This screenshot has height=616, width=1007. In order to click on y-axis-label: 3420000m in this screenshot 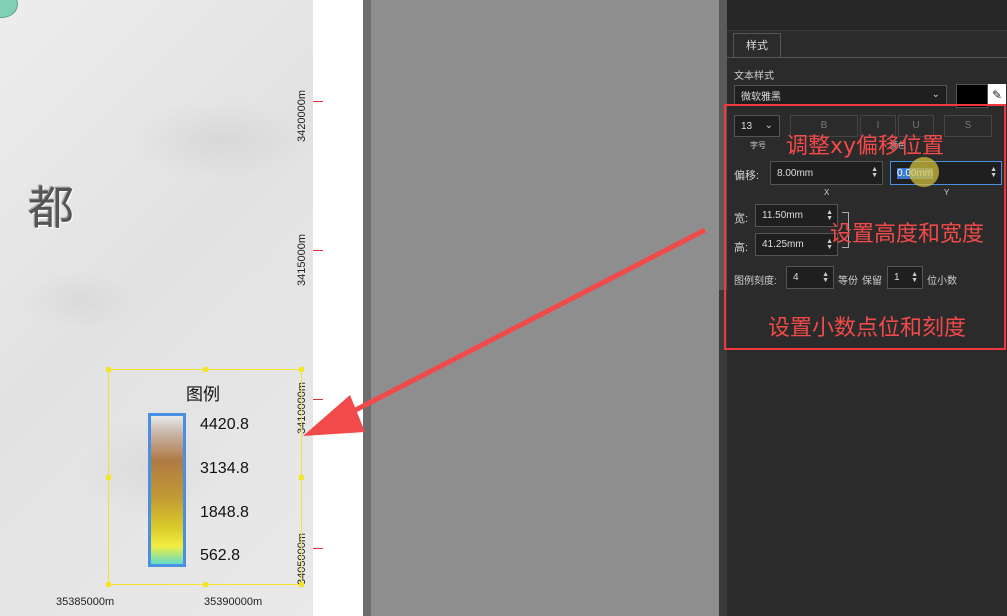, I will do `click(302, 116)`.